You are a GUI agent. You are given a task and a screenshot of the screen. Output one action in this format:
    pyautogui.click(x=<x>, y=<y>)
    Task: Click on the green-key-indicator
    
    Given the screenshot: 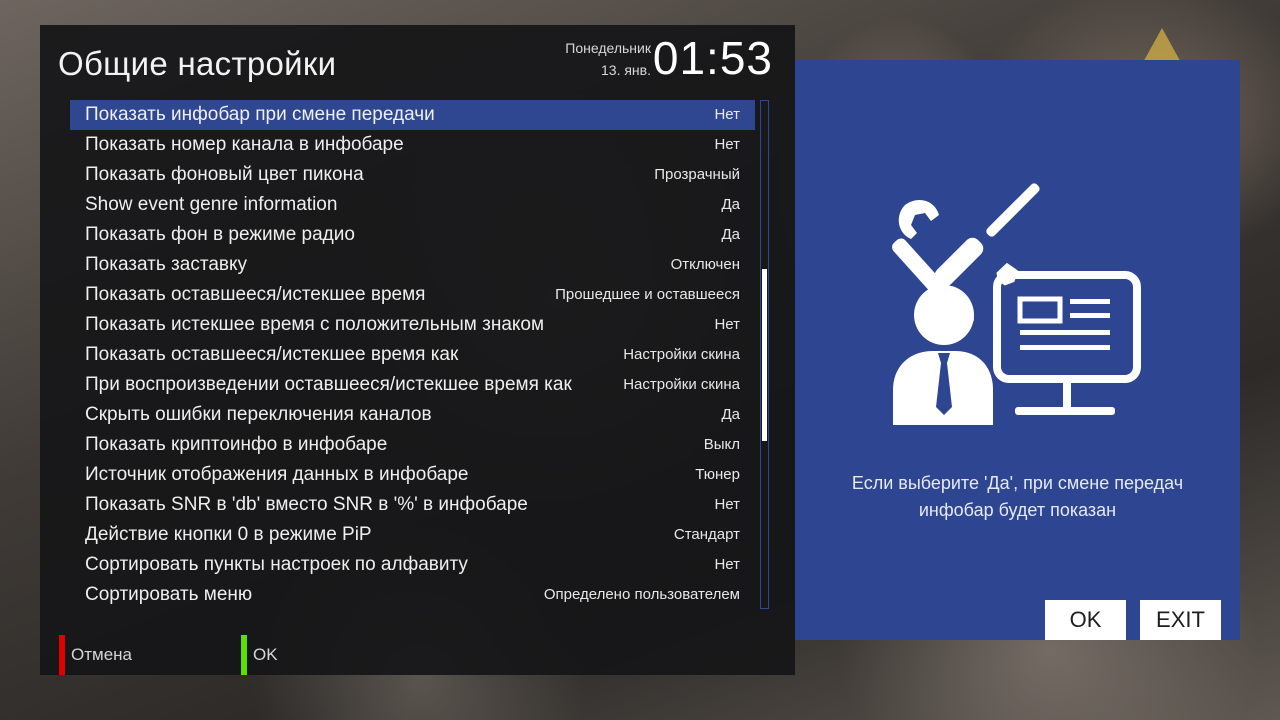 What is the action you would take?
    pyautogui.click(x=244, y=655)
    